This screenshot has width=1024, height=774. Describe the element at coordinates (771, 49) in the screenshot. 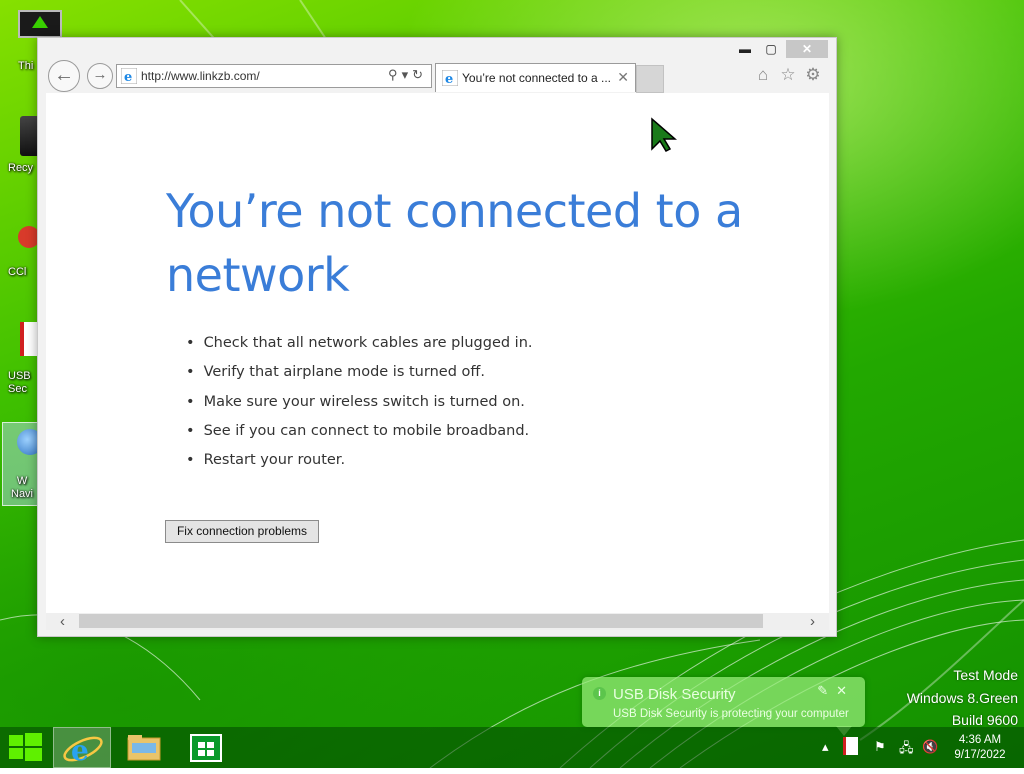

I see `maximize-button: ▢` at that location.